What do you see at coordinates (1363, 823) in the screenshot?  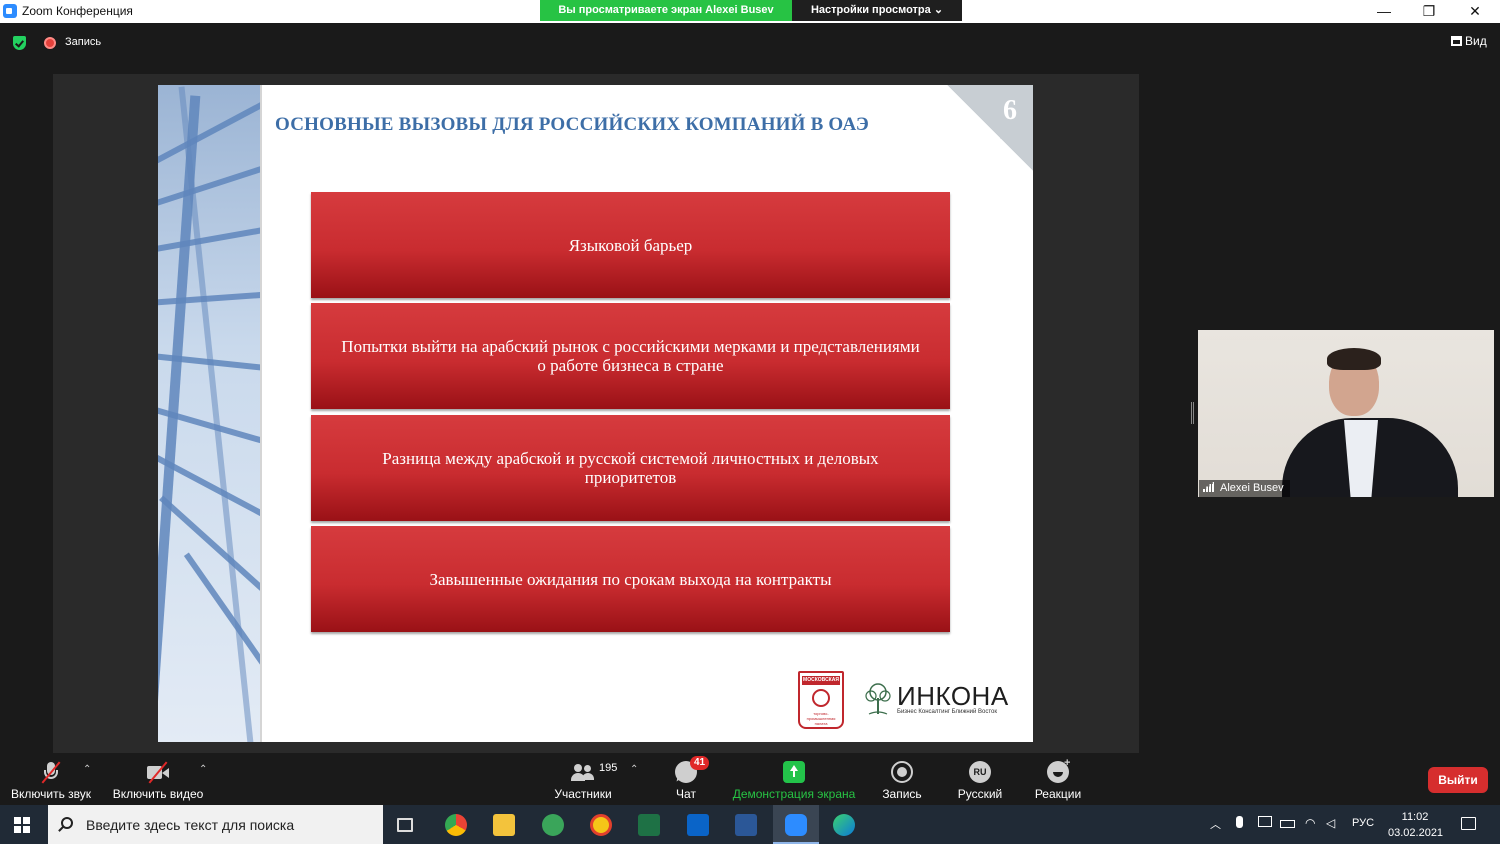 I see `input-language-indicator: РУС` at bounding box center [1363, 823].